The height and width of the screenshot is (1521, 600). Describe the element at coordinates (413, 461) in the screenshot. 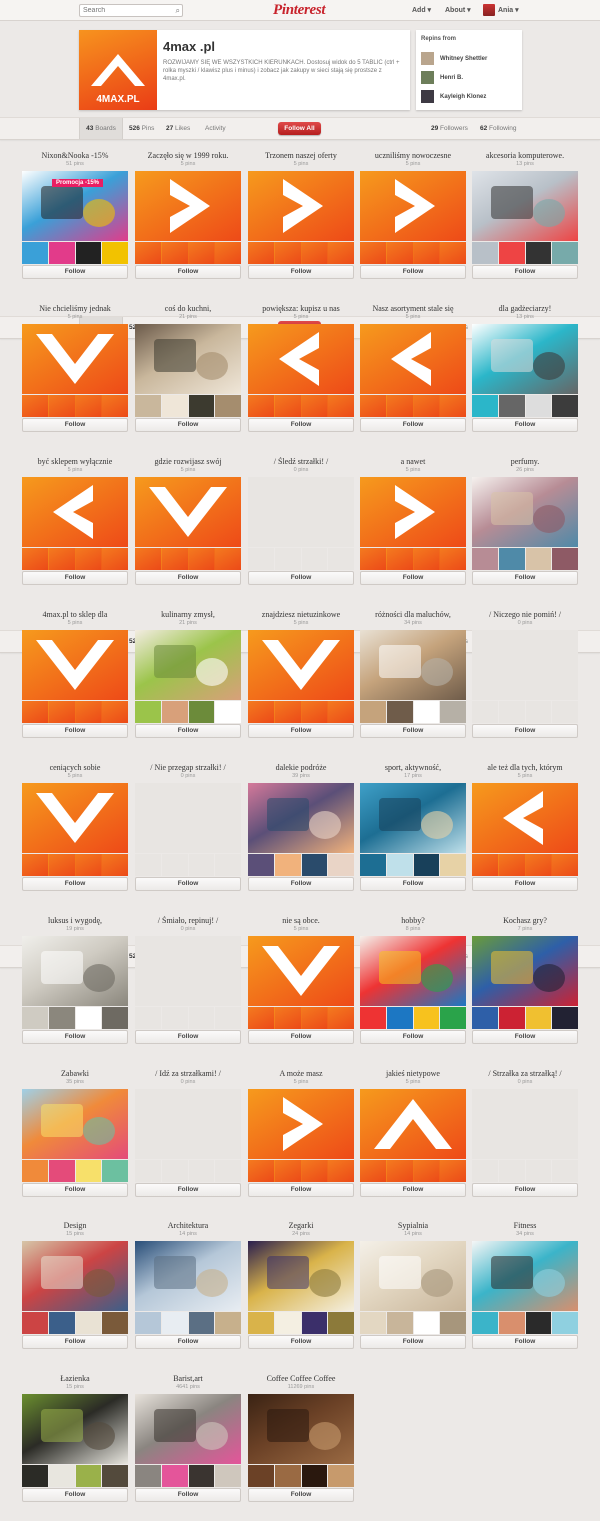

I see `board-title: a nawet` at that location.